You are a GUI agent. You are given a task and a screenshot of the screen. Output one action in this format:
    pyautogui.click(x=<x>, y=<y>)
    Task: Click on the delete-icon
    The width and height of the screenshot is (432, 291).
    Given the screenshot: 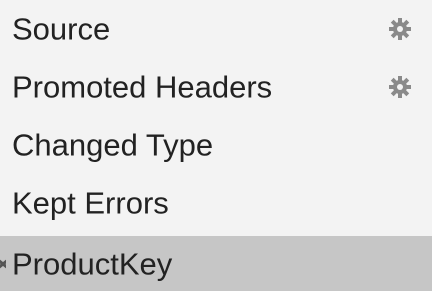 What is the action you would take?
    pyautogui.click(x=3, y=264)
    